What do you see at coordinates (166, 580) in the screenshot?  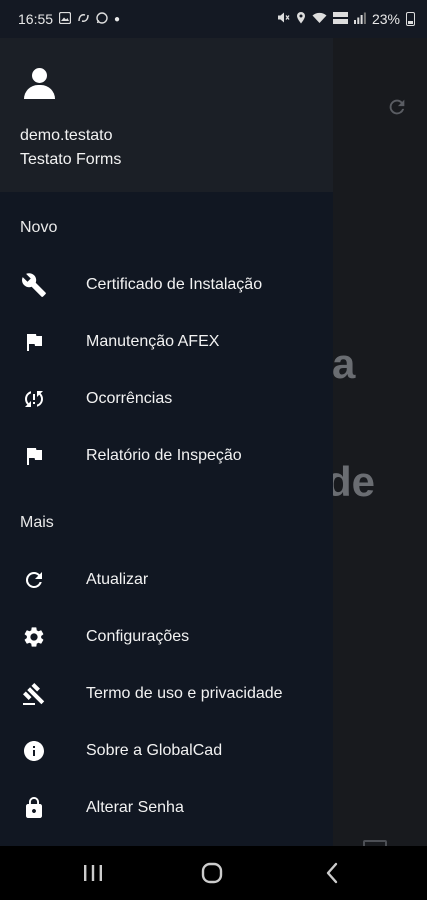 I see `menu-item-atualizar: Atualizar` at bounding box center [166, 580].